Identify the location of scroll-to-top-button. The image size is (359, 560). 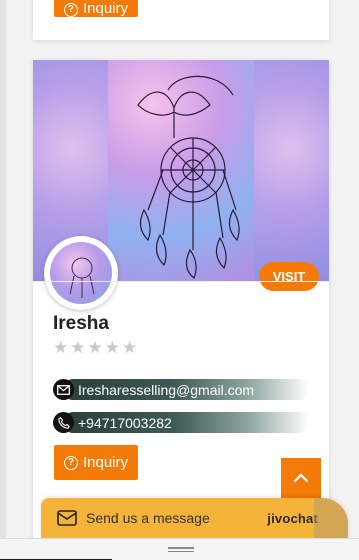
(301, 478).